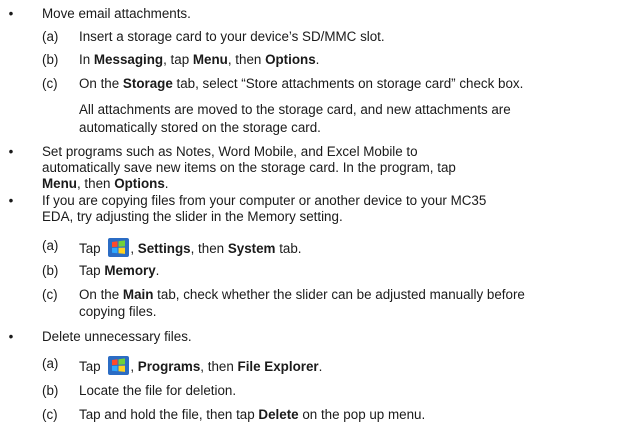 The width and height of the screenshot is (624, 435). I want to click on body-text: Delete unnecessary files., so click(117, 336).